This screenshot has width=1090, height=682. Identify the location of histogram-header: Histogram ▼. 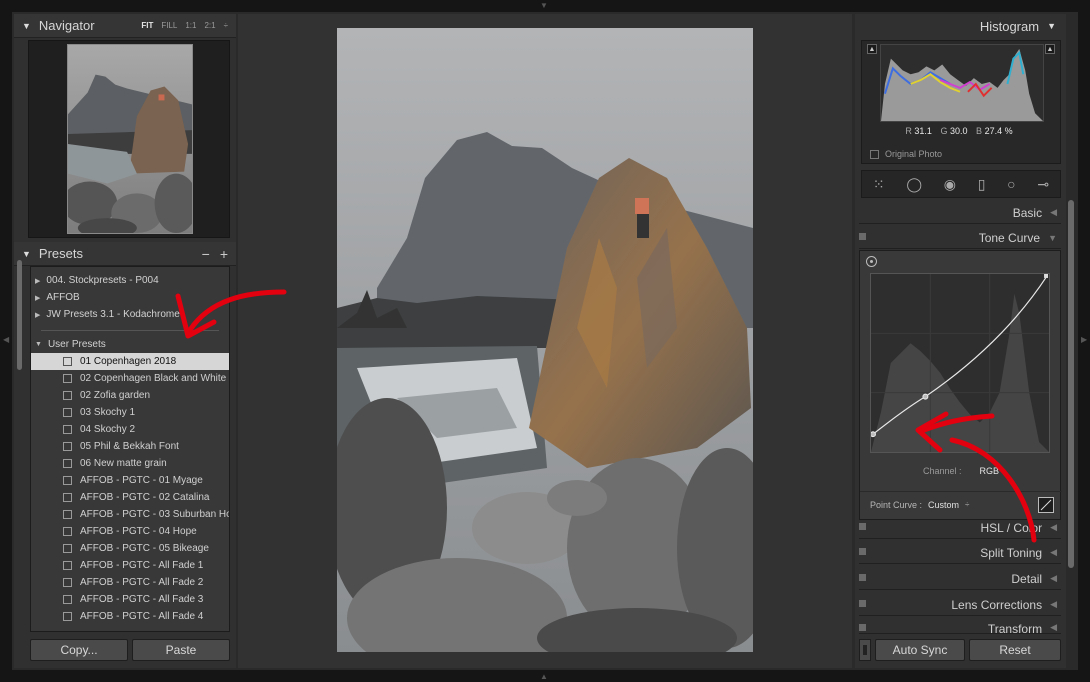
(960, 26).